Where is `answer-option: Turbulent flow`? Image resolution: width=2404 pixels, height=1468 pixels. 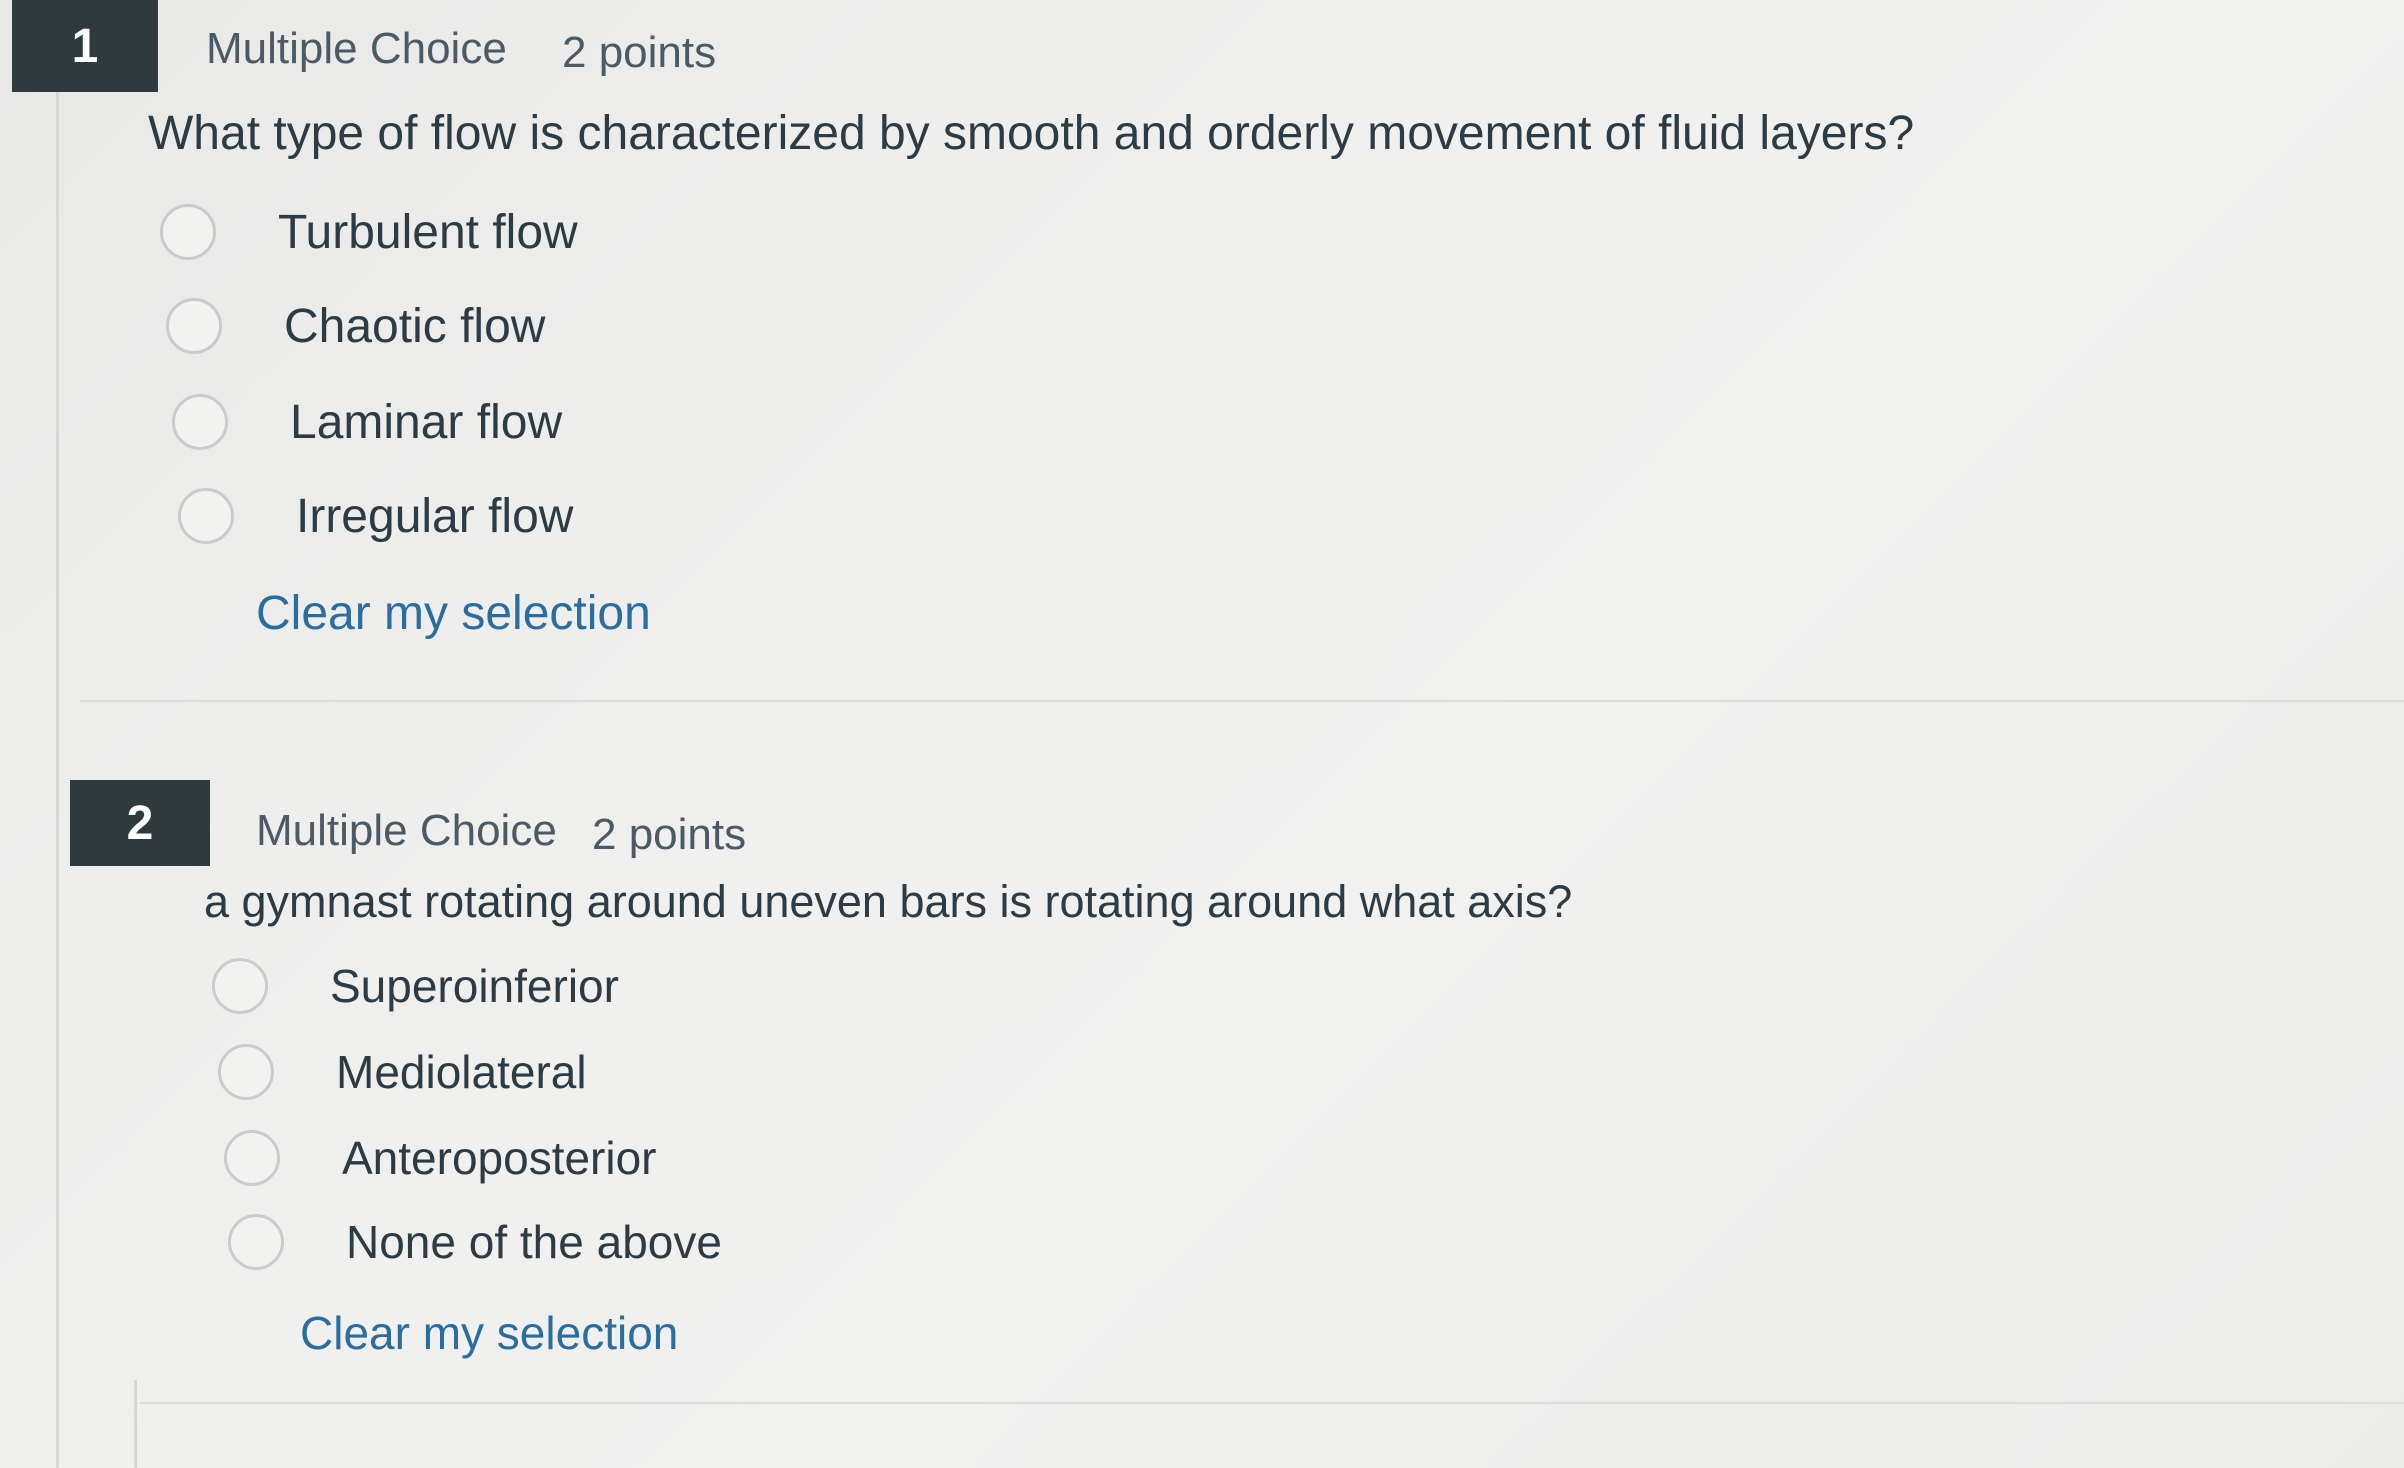 answer-option: Turbulent flow is located at coordinates (369, 232).